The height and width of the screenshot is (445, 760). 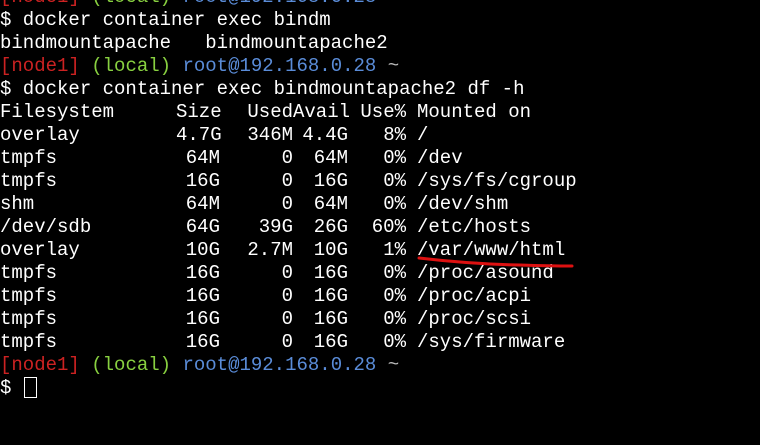 I want to click on col-mounted-header: Mounted on, so click(x=474, y=112).